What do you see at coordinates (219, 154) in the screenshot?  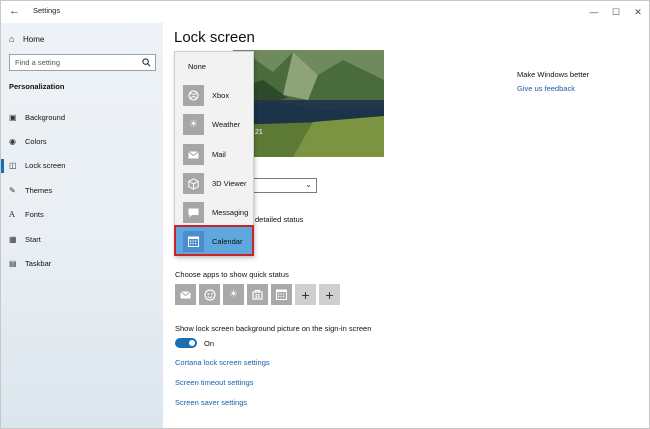 I see `dropdown-item-label: Mail` at bounding box center [219, 154].